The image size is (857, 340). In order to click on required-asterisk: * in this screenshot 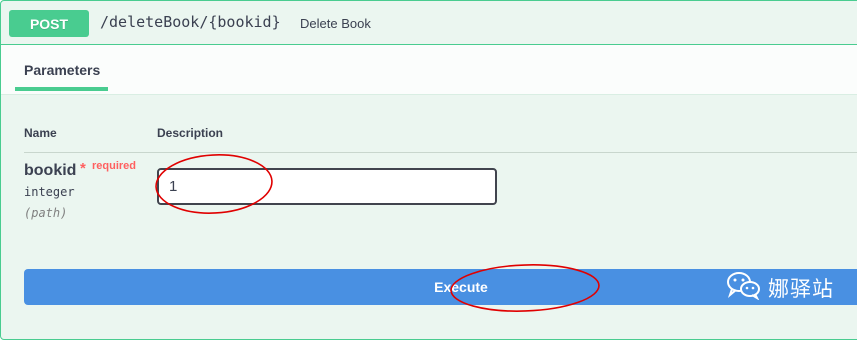, I will do `click(83, 168)`.